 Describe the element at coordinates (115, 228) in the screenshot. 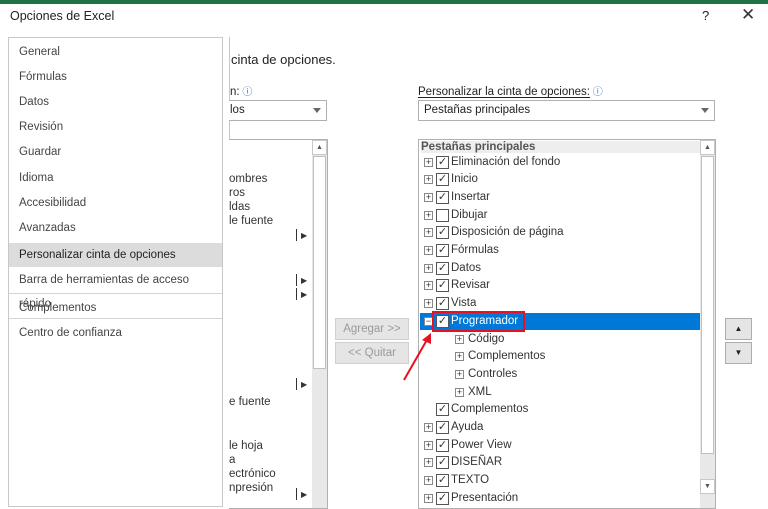

I see `sidebar-item: Avanzadas` at that location.